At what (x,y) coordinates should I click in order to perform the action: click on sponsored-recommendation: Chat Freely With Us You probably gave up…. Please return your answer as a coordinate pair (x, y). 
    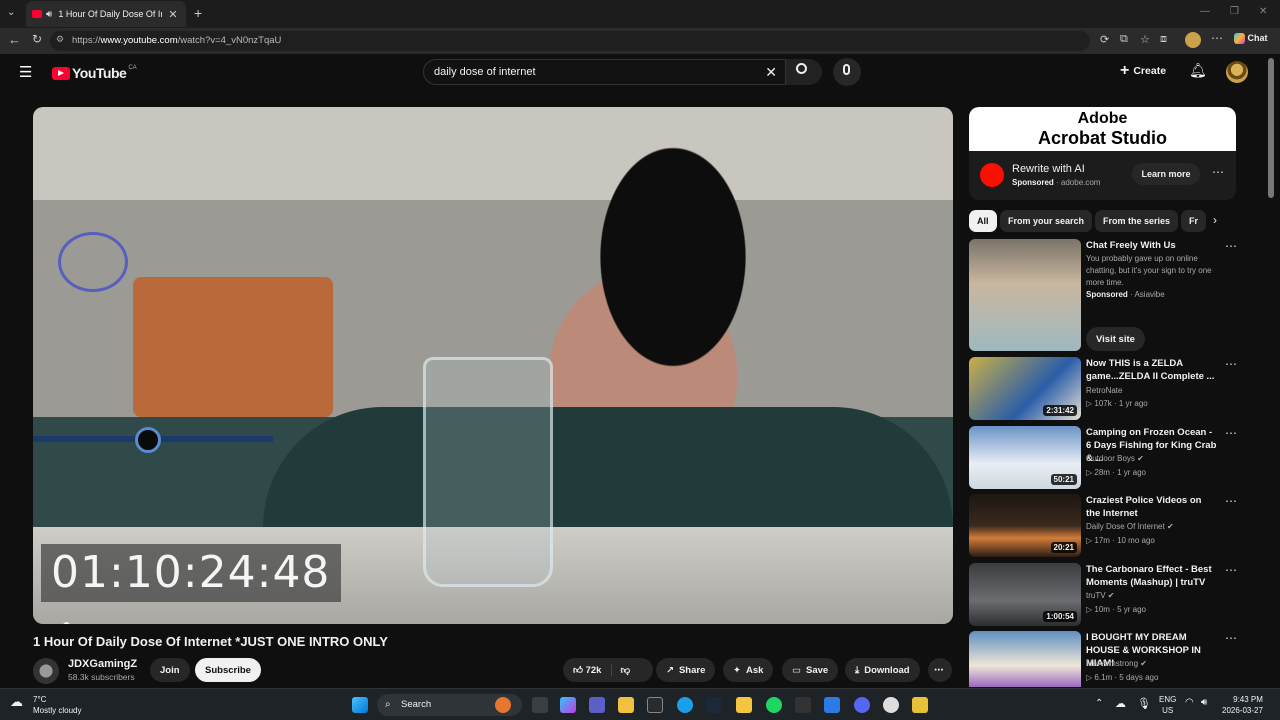
    Looking at the image, I should click on (1109, 295).